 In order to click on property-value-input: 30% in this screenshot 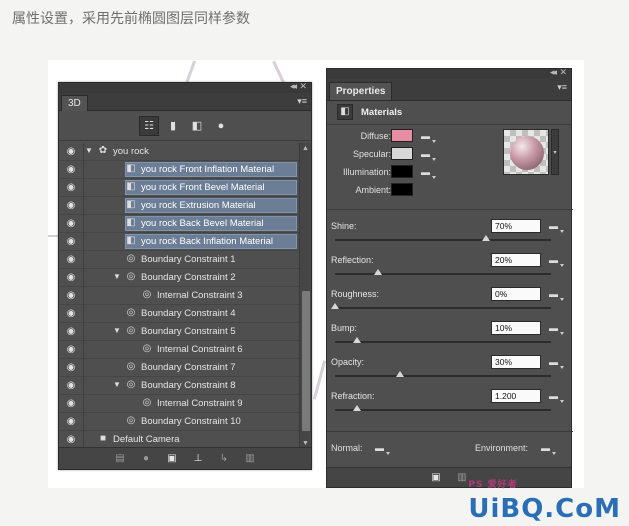, I will do `click(516, 362)`.